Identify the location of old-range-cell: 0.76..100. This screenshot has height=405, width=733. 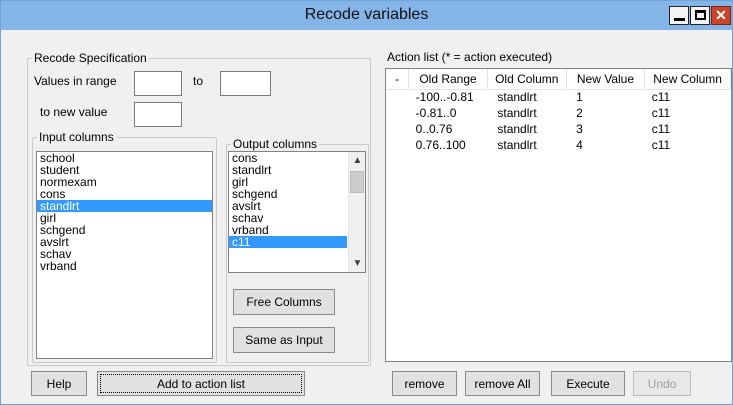
(440, 145).